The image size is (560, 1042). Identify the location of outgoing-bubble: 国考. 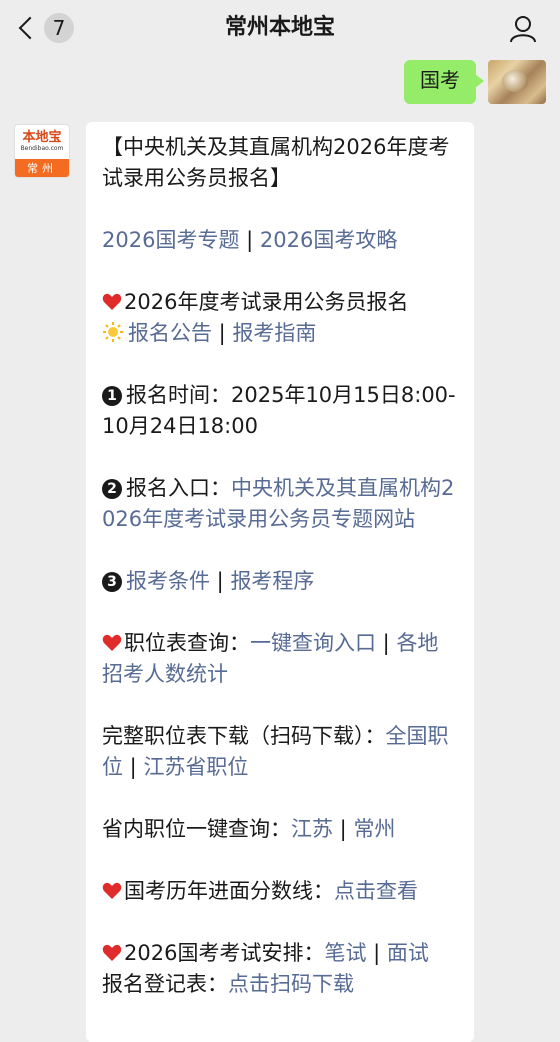
(444, 82).